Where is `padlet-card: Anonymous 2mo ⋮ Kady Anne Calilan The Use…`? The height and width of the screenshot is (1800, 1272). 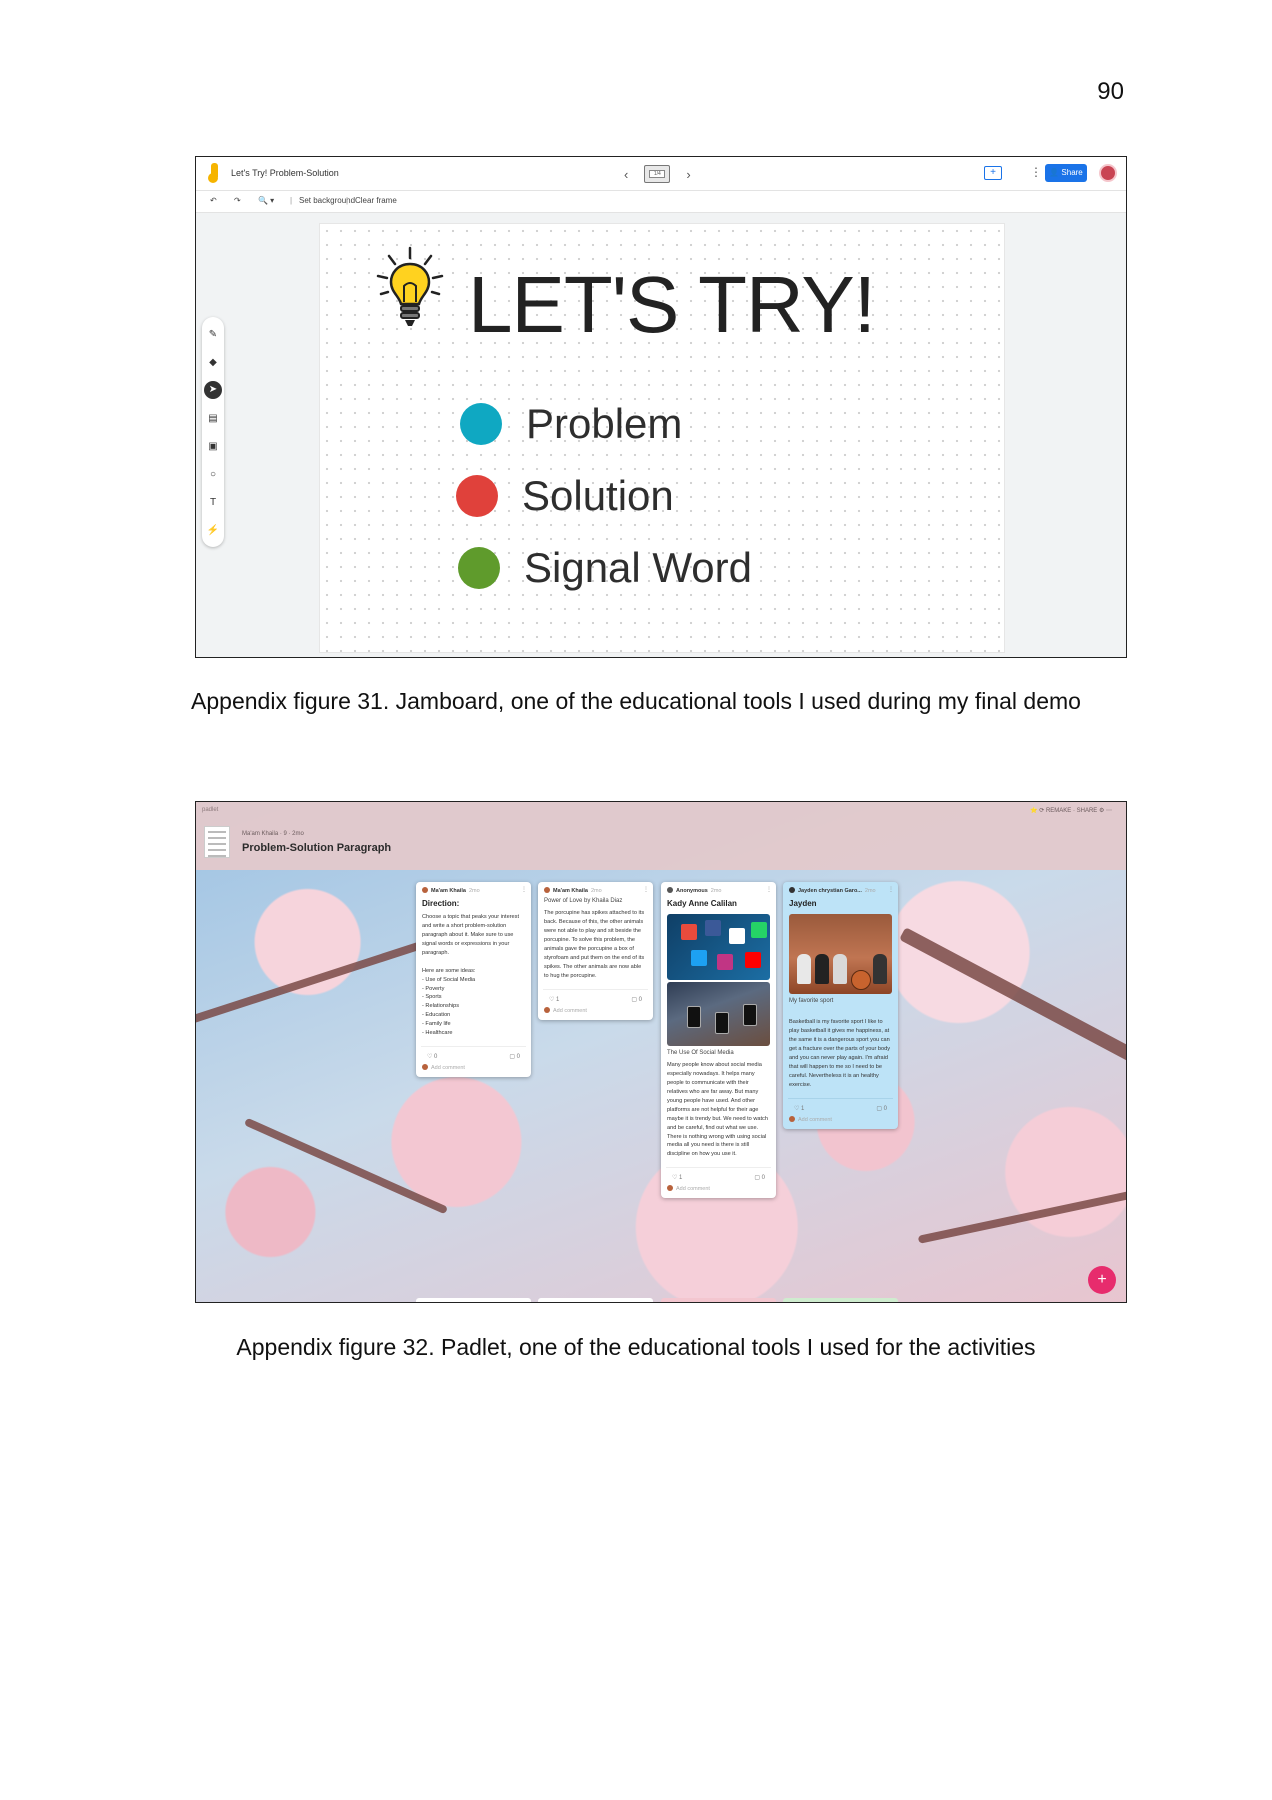 padlet-card: Anonymous 2mo ⋮ Kady Anne Calilan The Use… is located at coordinates (718, 1040).